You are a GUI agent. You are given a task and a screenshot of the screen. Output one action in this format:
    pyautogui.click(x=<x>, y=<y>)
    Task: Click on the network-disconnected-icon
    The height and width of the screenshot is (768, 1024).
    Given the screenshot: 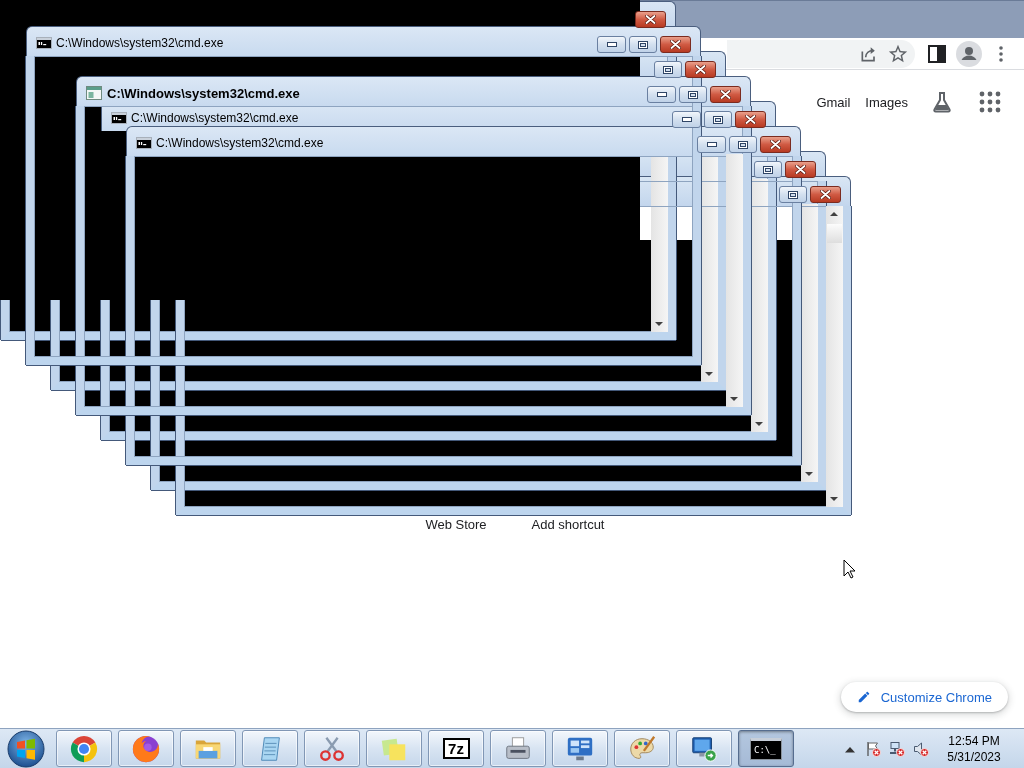 What is the action you would take?
    pyautogui.click(x=897, y=748)
    